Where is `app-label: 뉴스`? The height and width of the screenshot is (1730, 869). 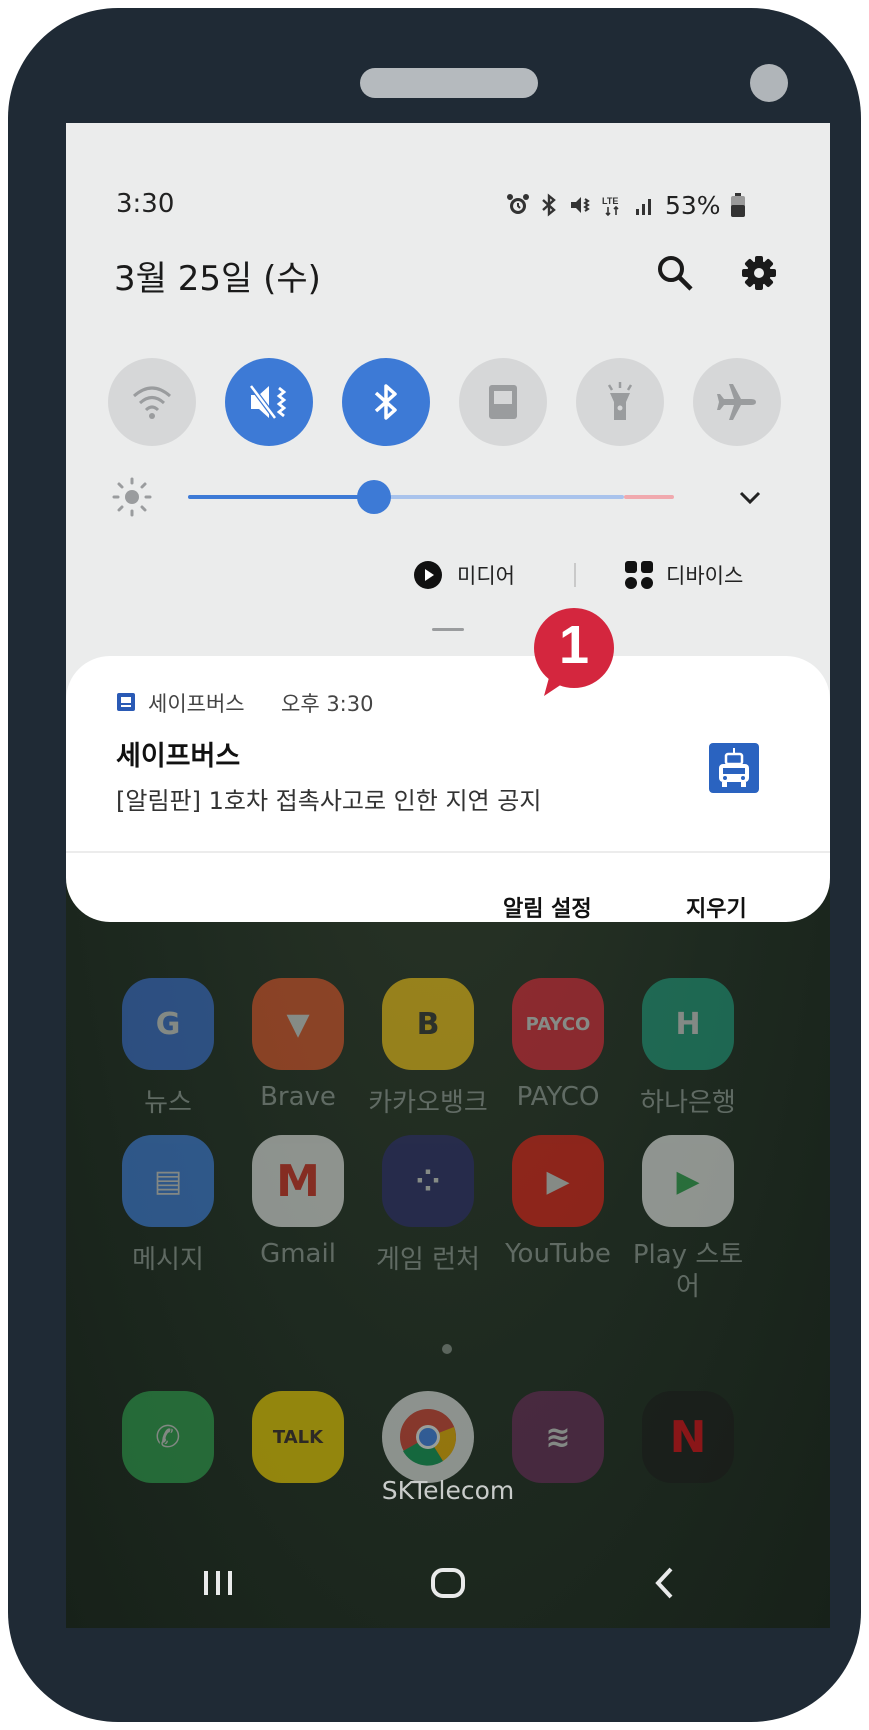 app-label: 뉴스 is located at coordinates (168, 1103).